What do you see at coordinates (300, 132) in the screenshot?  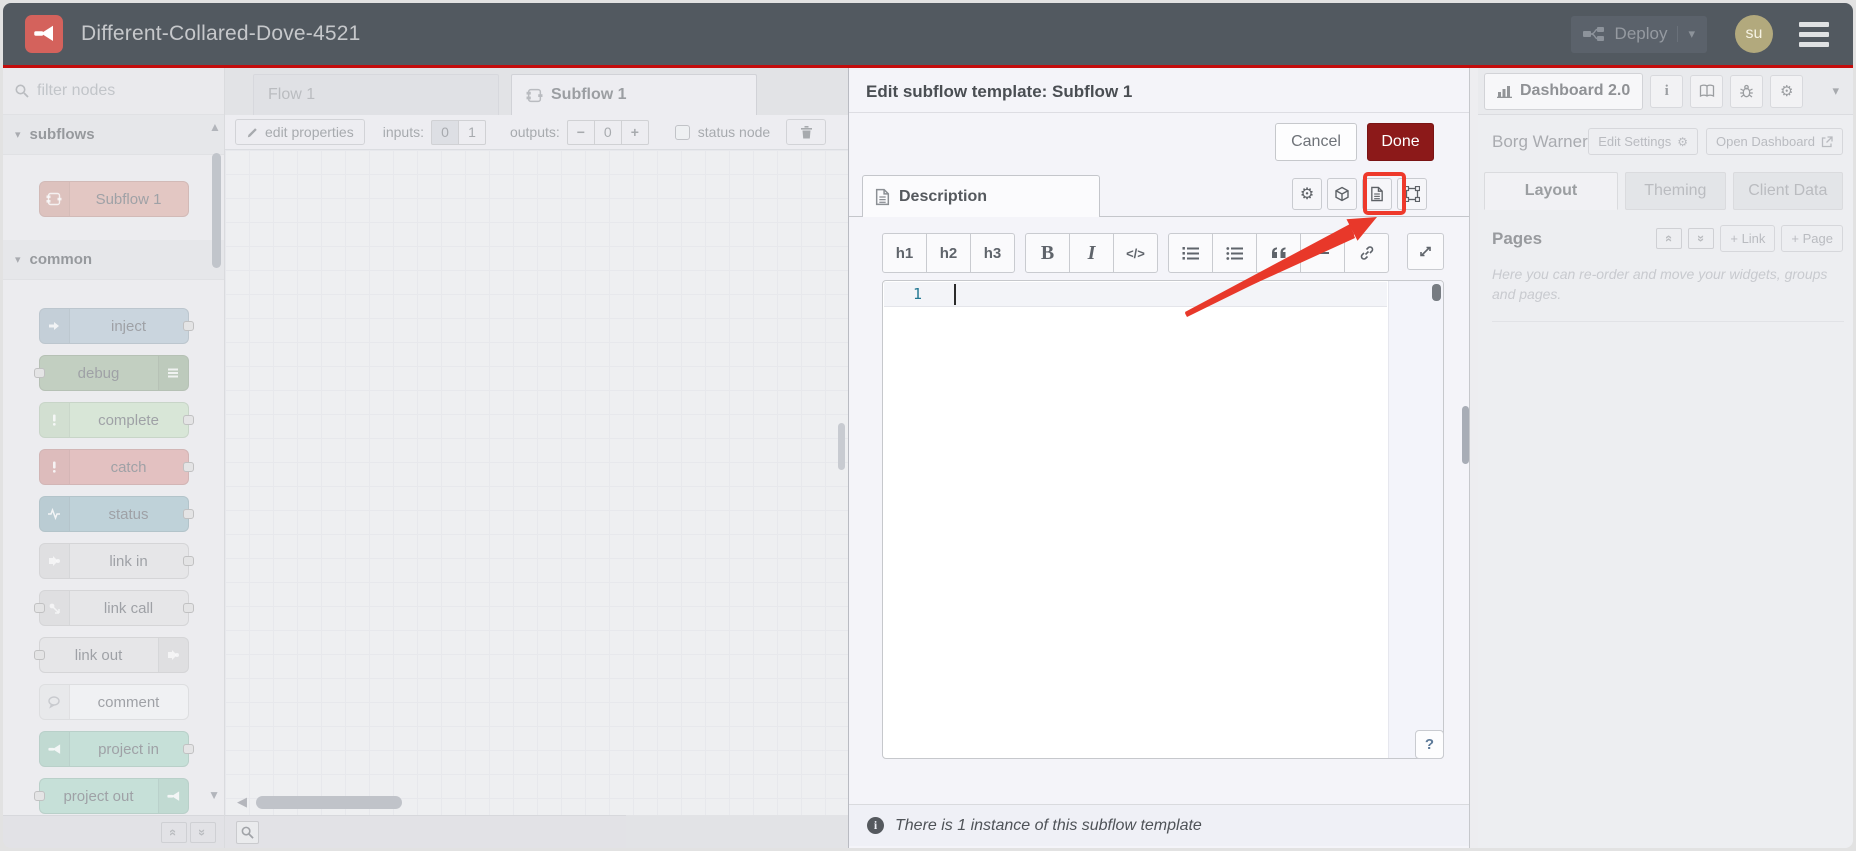 I see `edit-properties-button: edit properties` at bounding box center [300, 132].